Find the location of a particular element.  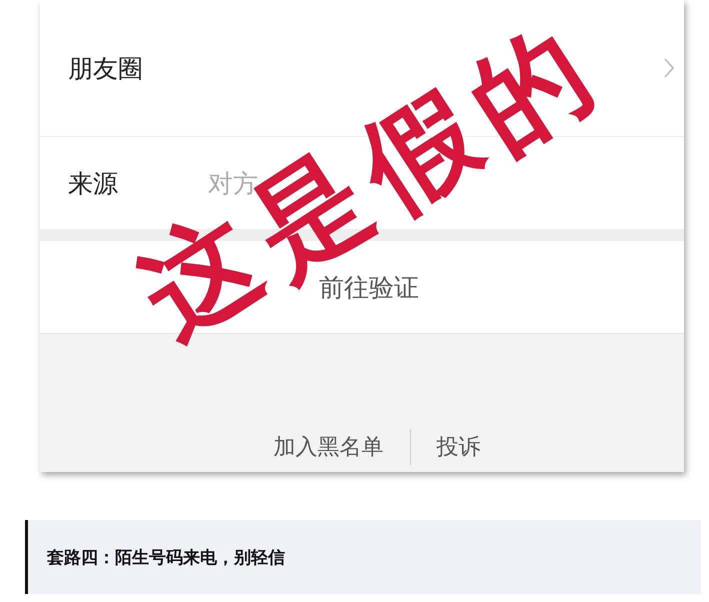

bottom-action-button: 加入黑名单 is located at coordinates (329, 447).